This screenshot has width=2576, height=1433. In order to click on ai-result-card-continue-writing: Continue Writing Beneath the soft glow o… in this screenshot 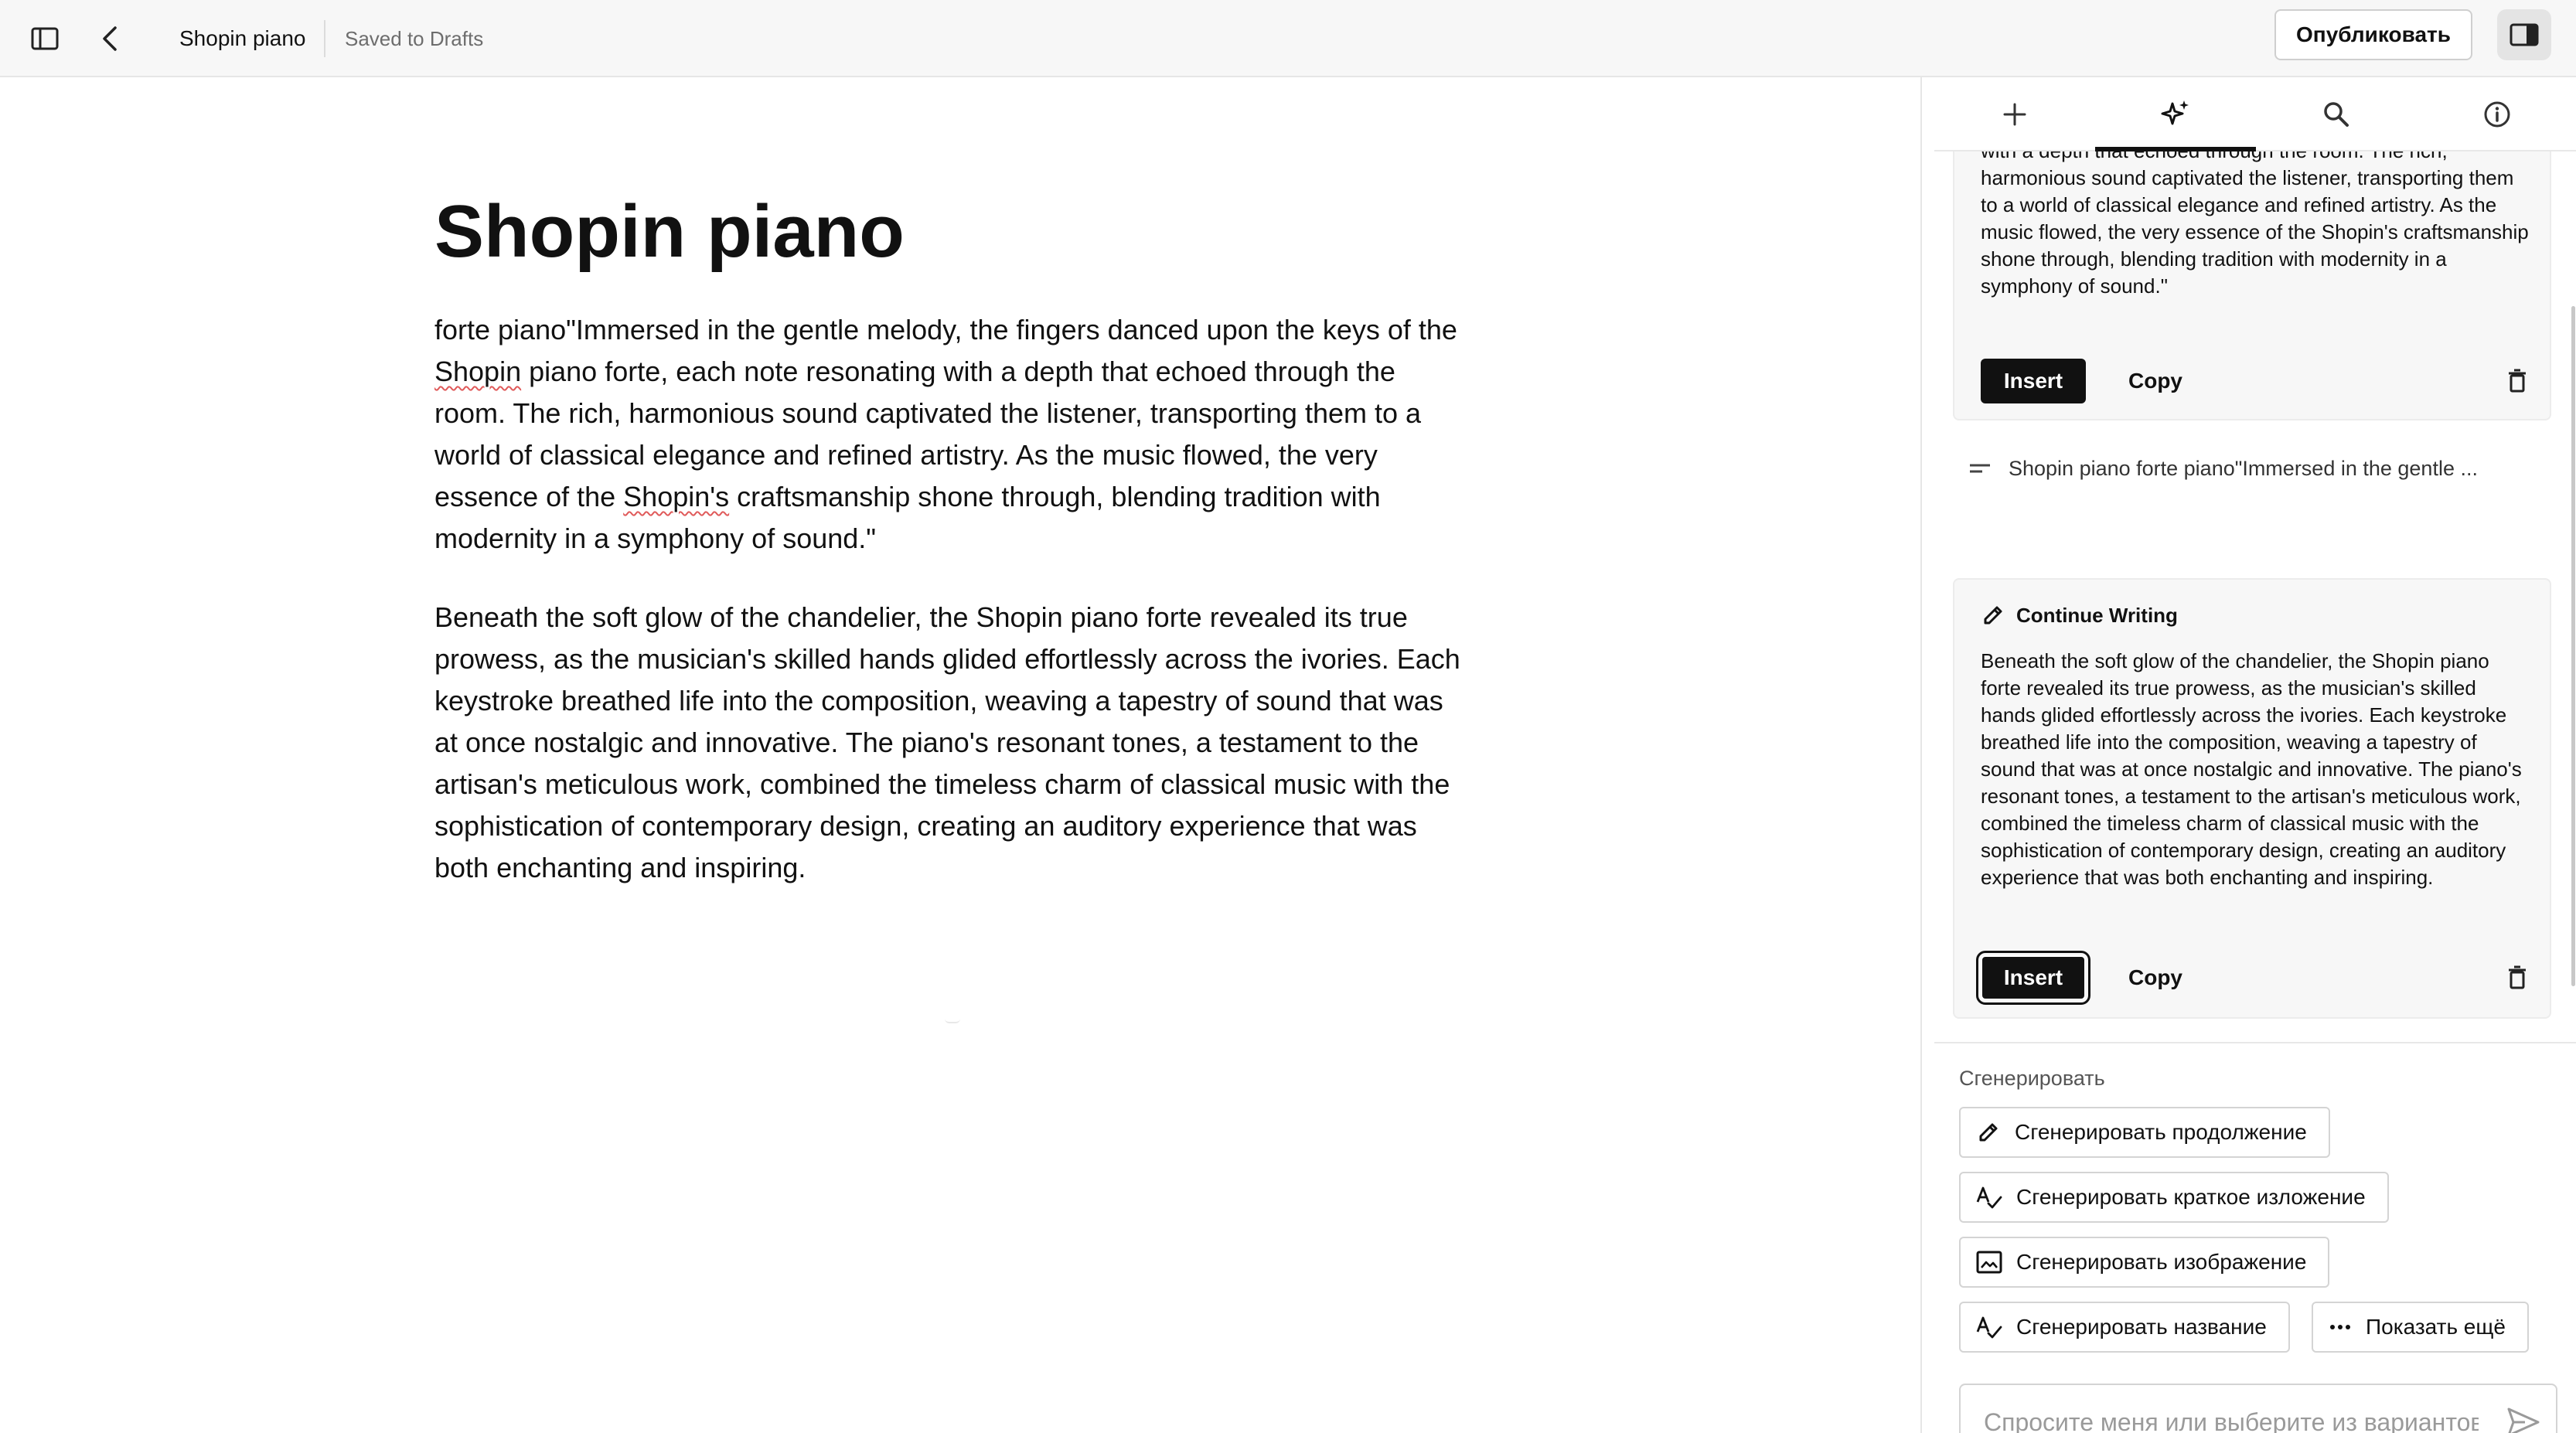, I will do `click(2252, 798)`.